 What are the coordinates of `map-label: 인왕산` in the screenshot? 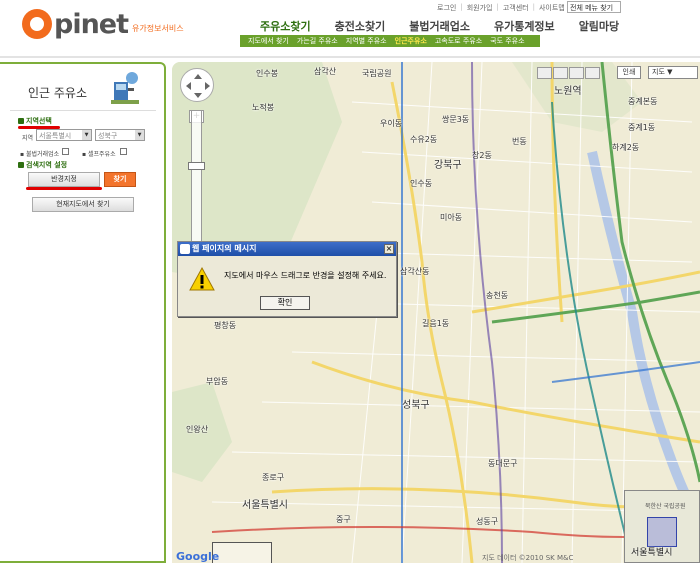 It's located at (197, 429).